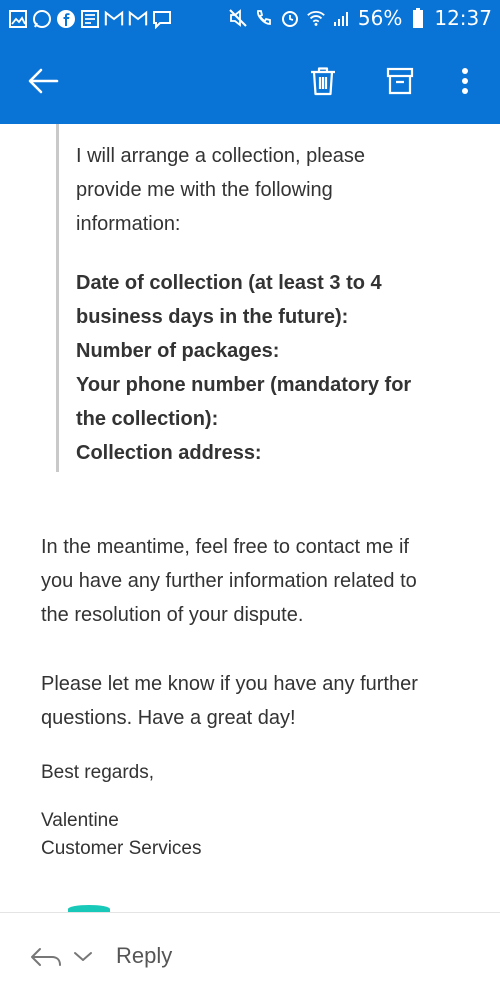 The height and width of the screenshot is (1000, 500). I want to click on more-options-button, so click(465, 81).